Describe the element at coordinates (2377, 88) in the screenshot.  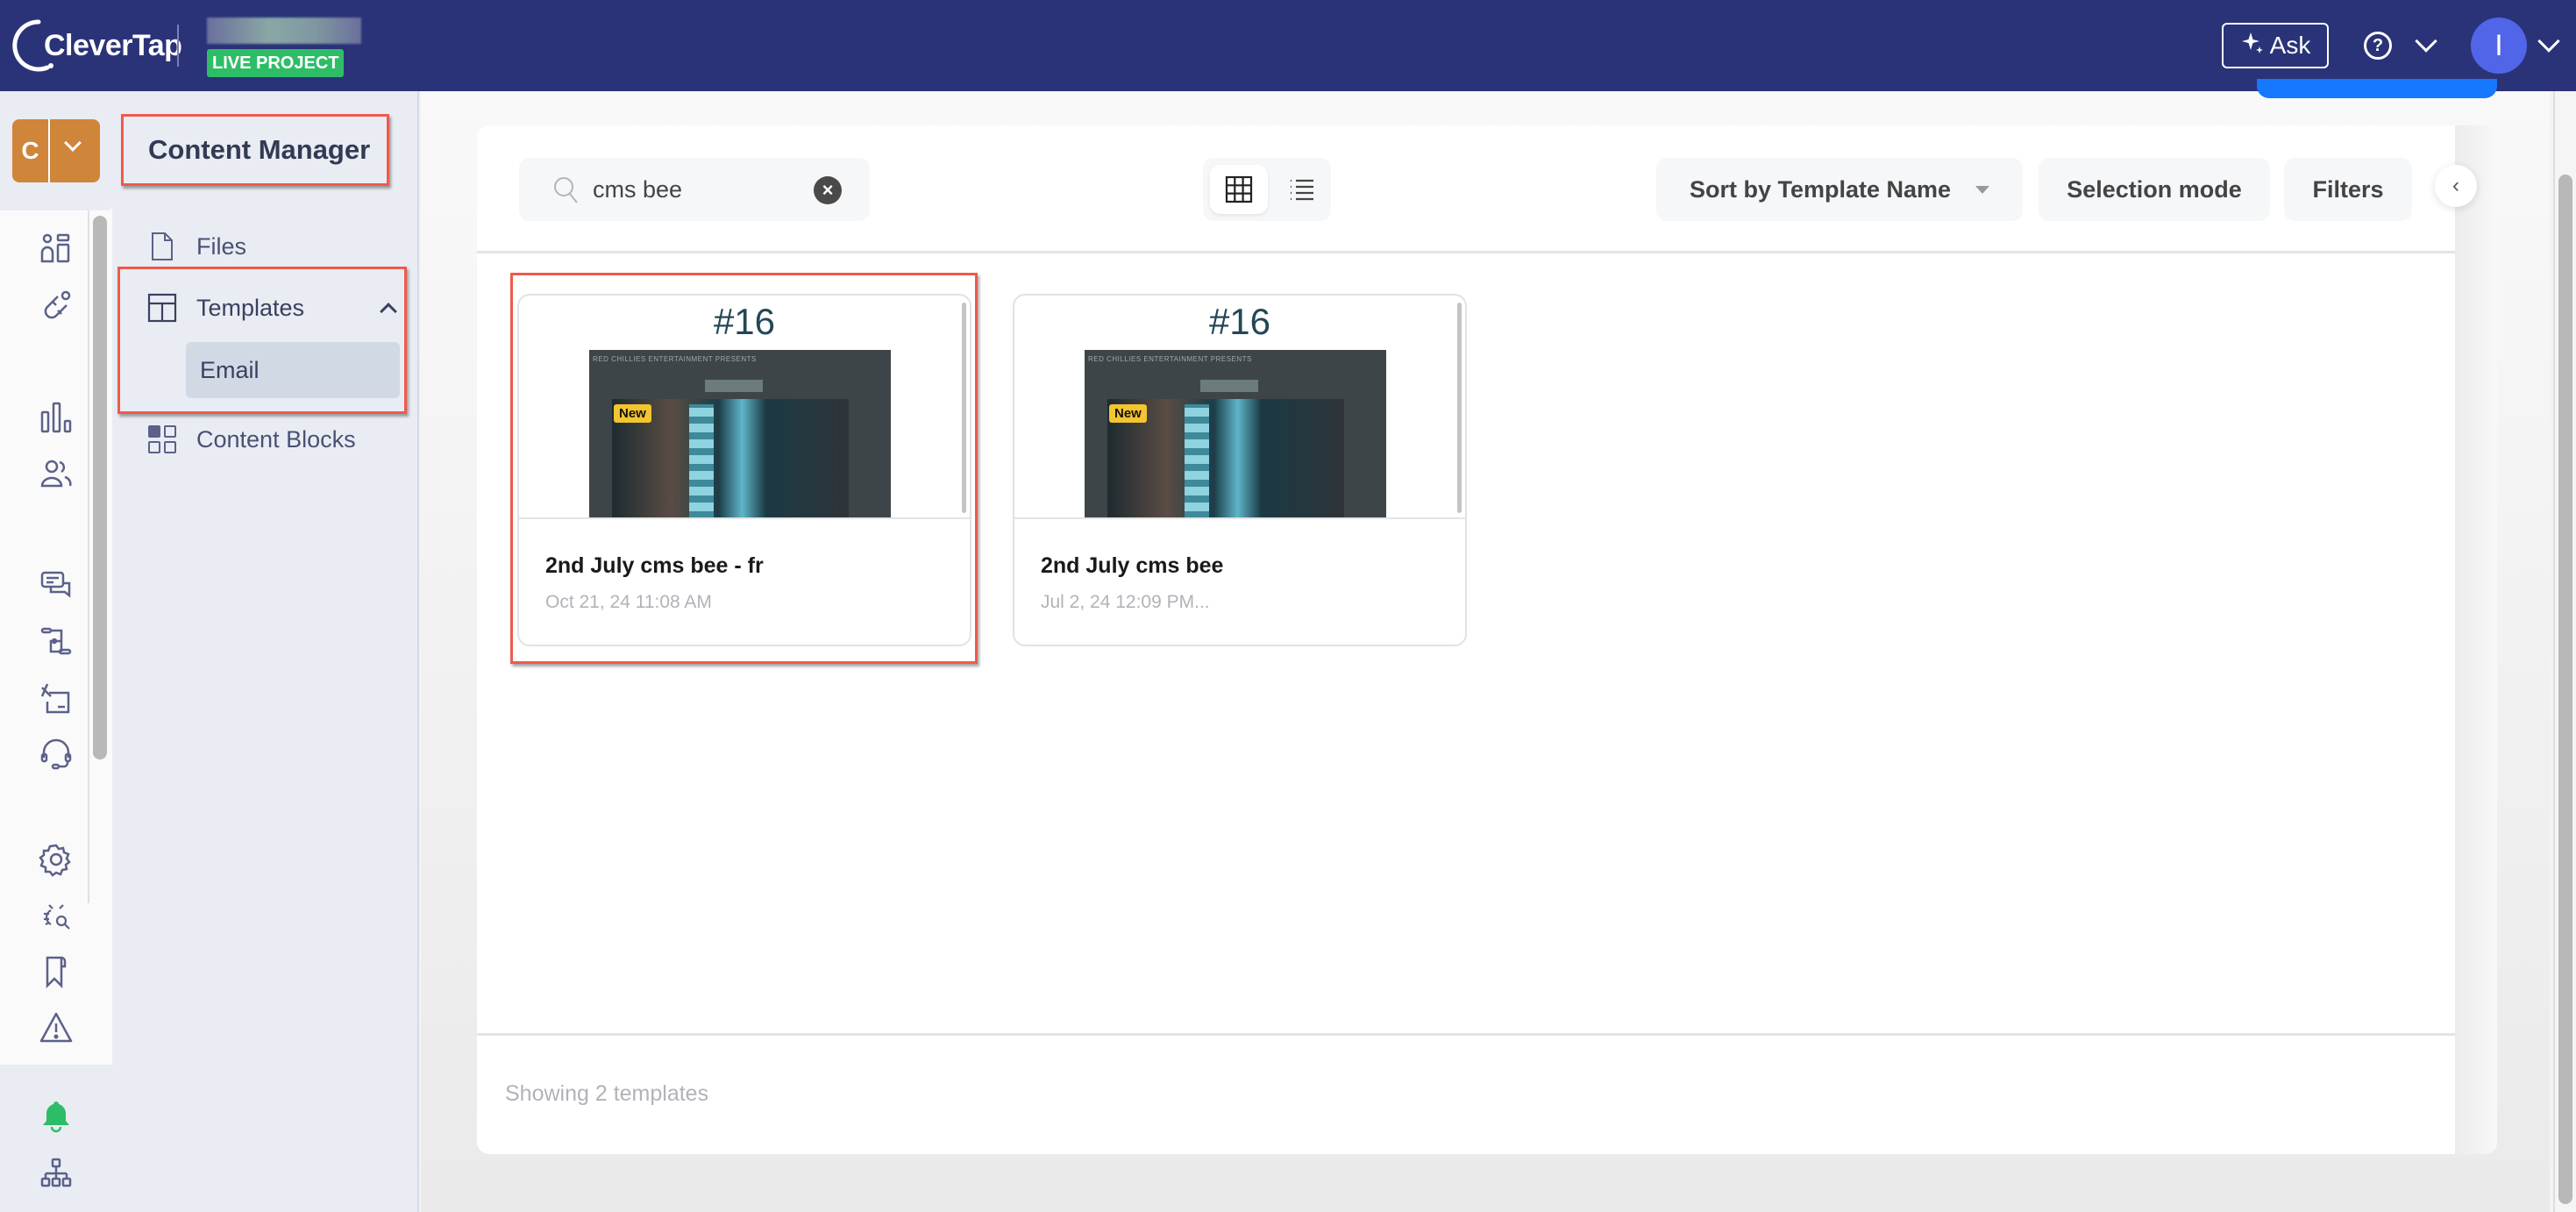
I see `primary-action-button` at that location.